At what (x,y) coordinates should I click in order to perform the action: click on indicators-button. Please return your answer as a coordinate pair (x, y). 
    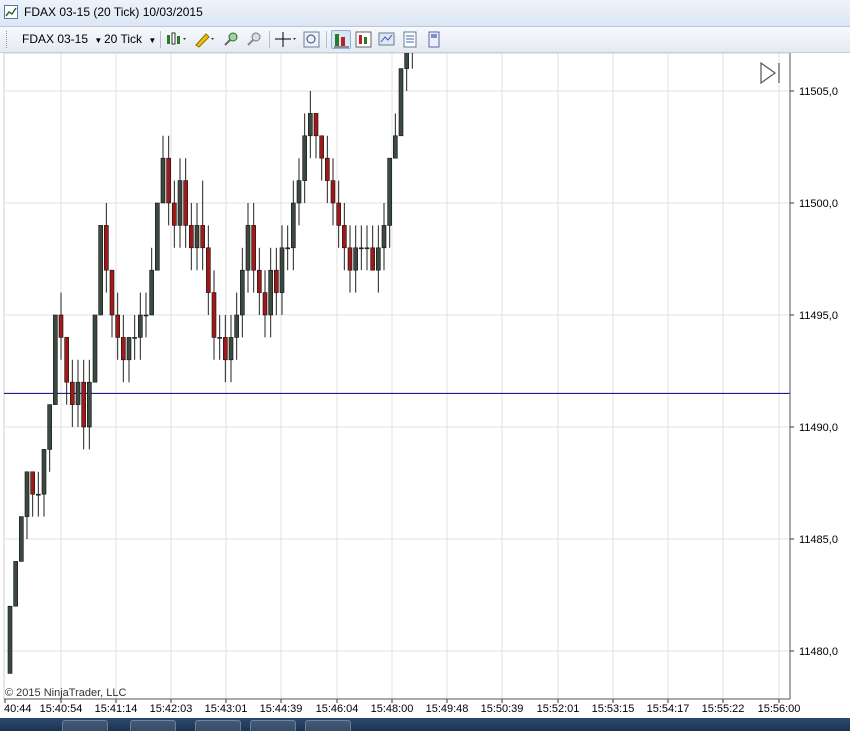
    Looking at the image, I should click on (364, 39).